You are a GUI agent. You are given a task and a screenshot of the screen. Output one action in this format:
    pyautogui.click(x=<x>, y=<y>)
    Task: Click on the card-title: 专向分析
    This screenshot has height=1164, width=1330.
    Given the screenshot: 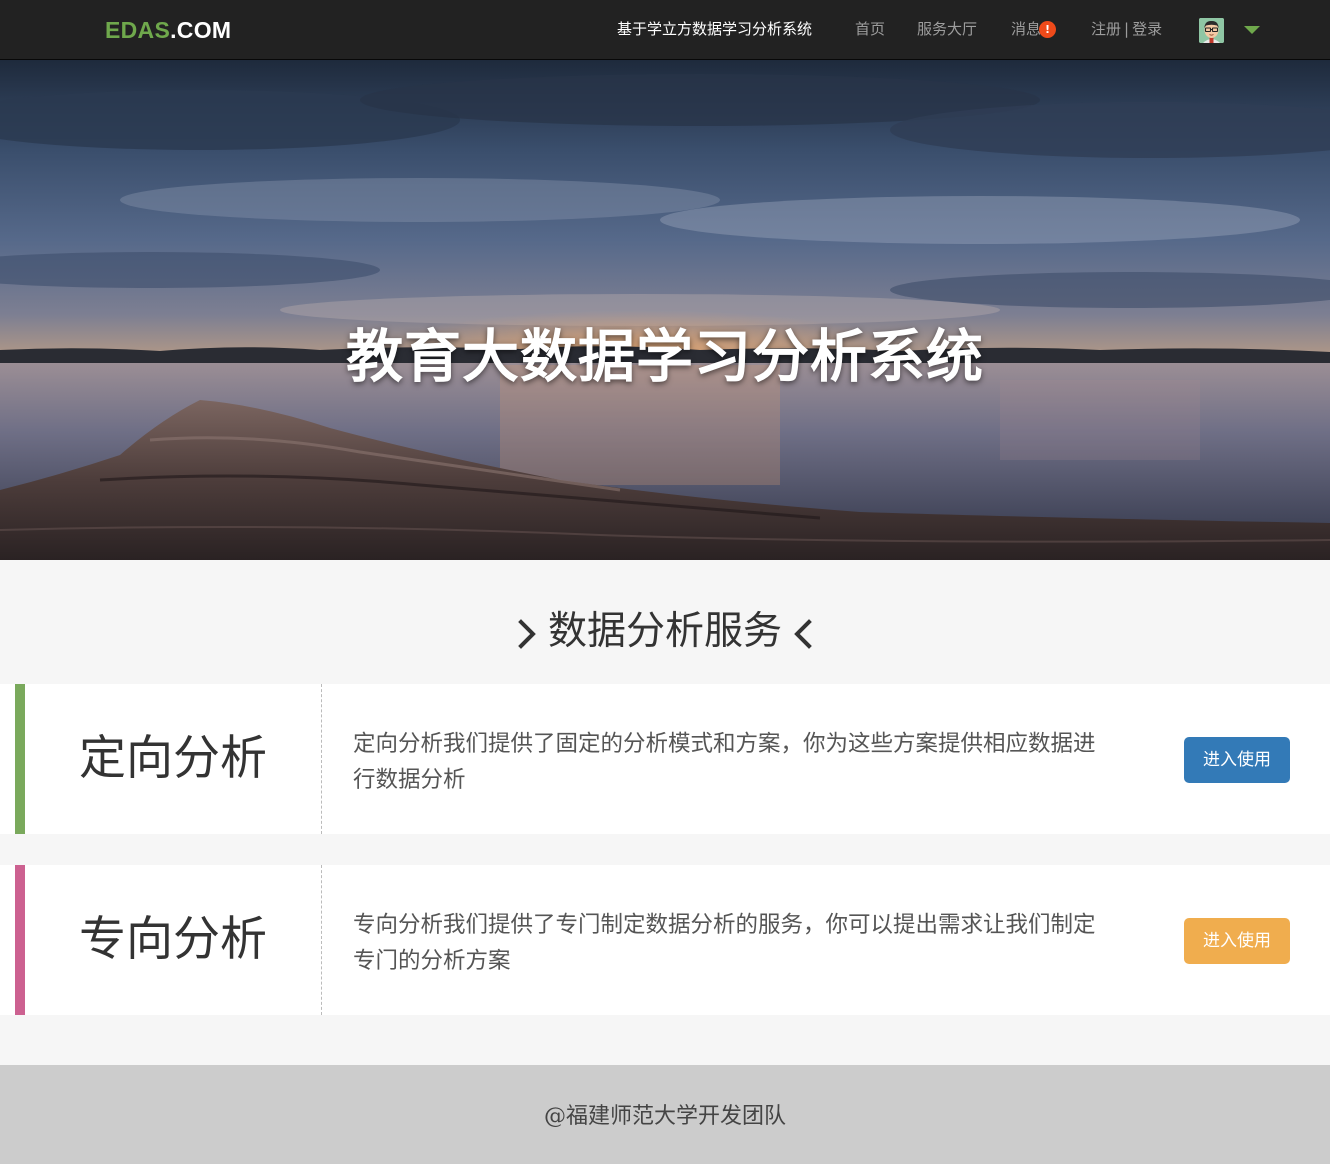 What is the action you would take?
    pyautogui.click(x=173, y=940)
    